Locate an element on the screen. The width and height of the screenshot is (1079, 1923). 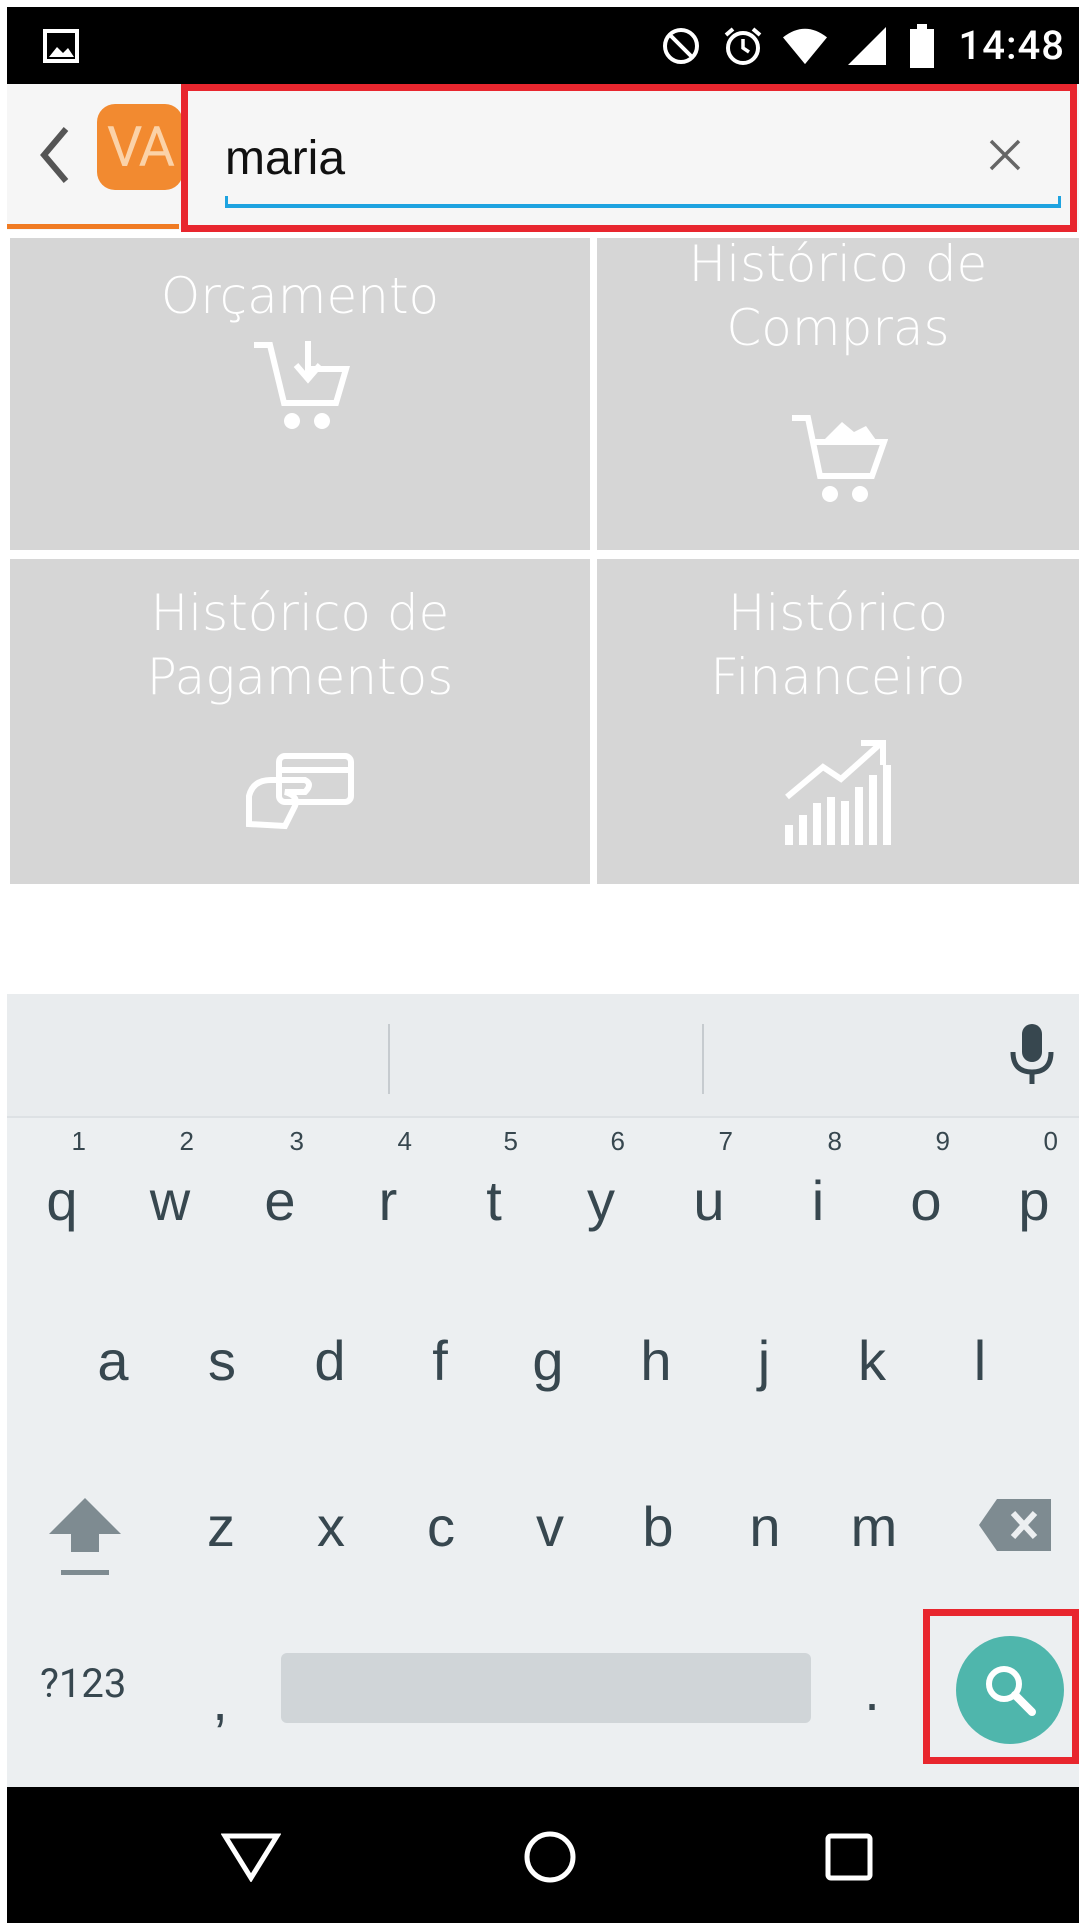
key-h: h is located at coordinates (656, 1360).